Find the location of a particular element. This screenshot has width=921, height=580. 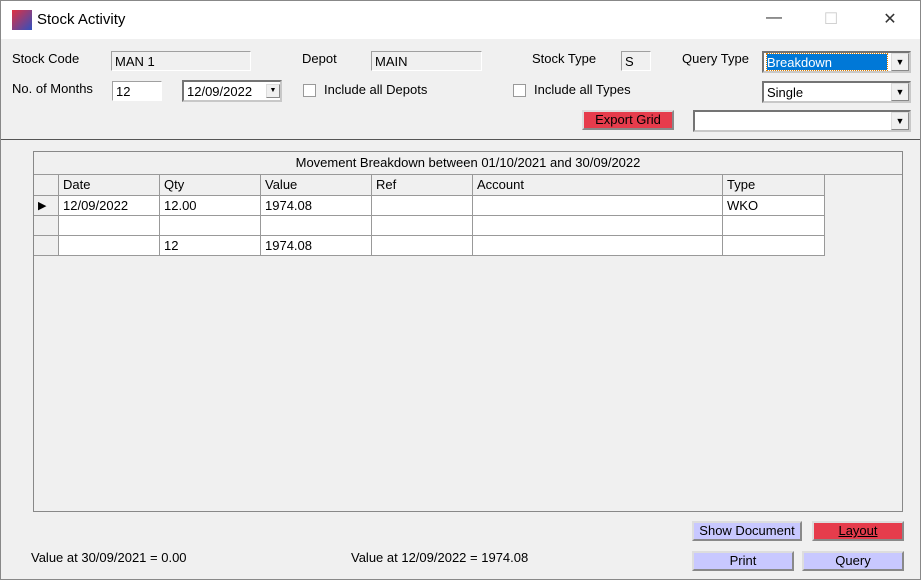

grid-cell: 12/09/2022 is located at coordinates (109, 206).